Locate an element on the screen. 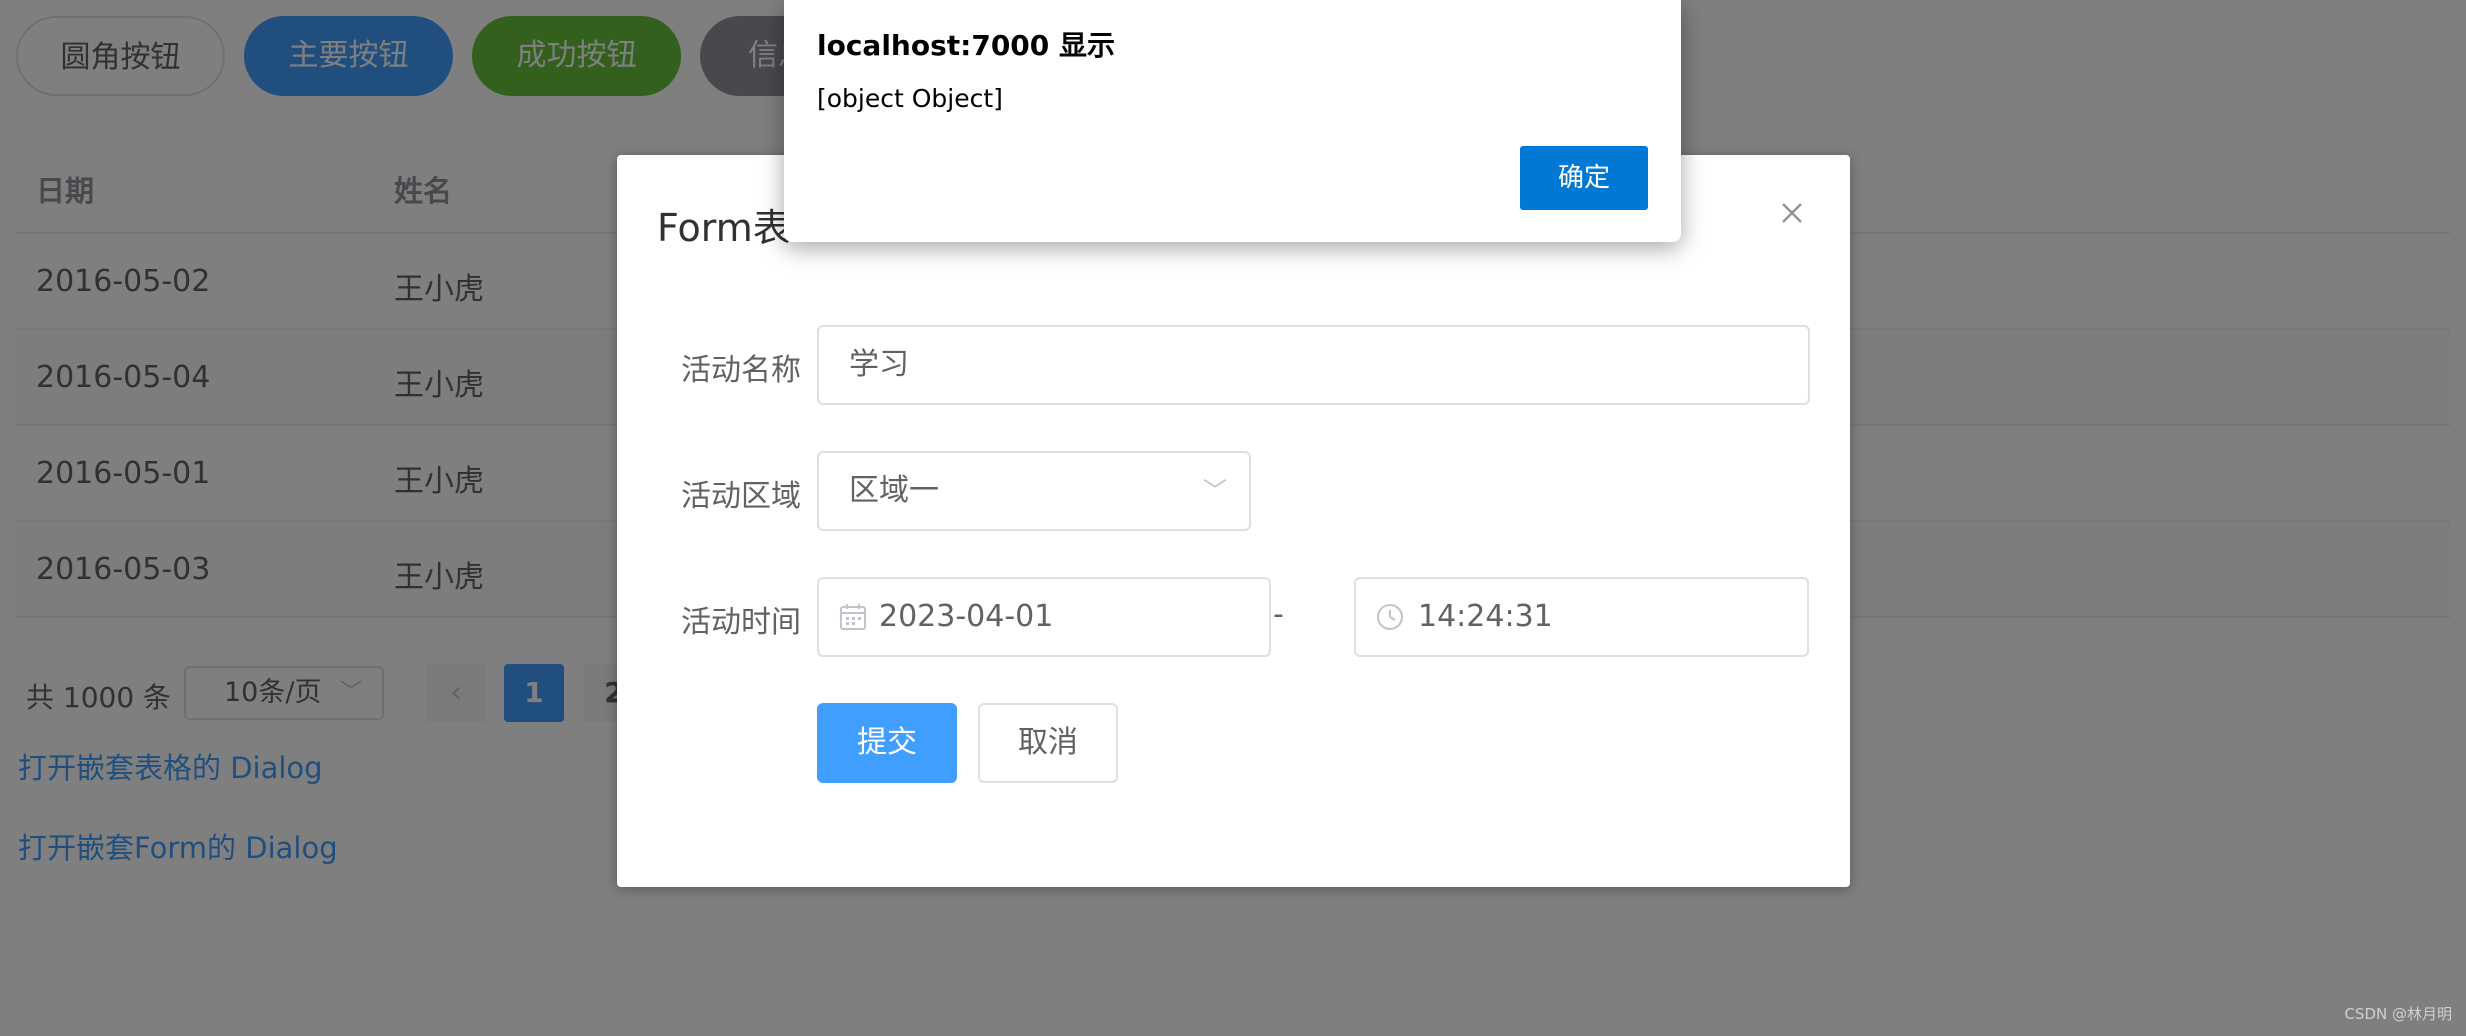  activity-name-input: 学习 is located at coordinates (1313, 365).